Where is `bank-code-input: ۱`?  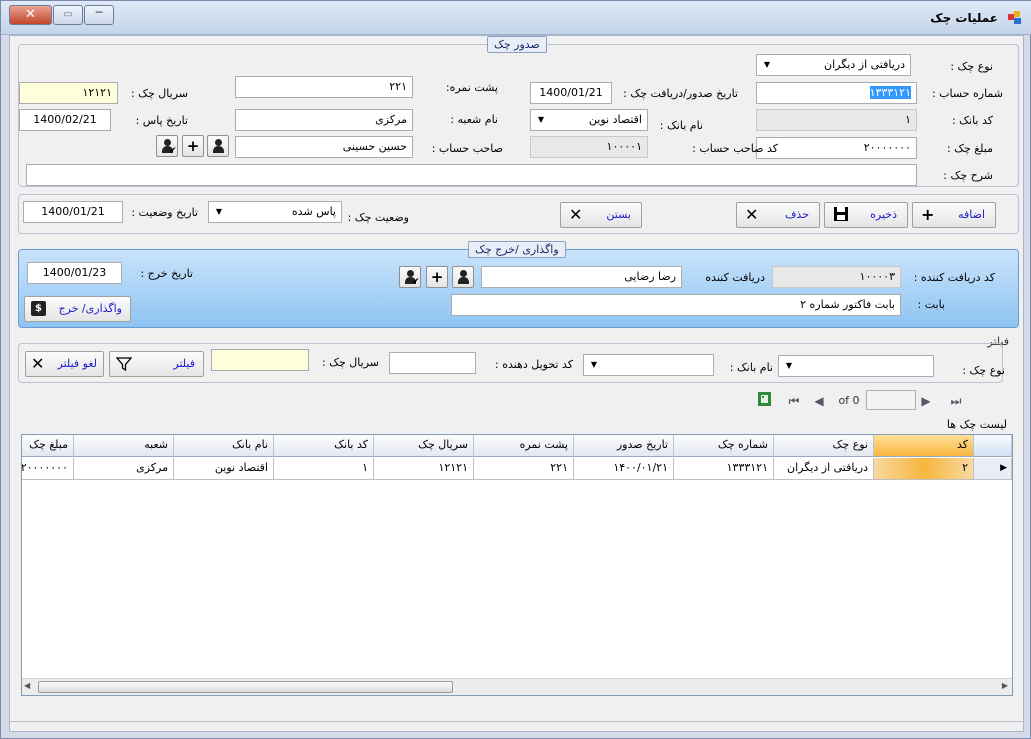 bank-code-input: ۱ is located at coordinates (836, 120).